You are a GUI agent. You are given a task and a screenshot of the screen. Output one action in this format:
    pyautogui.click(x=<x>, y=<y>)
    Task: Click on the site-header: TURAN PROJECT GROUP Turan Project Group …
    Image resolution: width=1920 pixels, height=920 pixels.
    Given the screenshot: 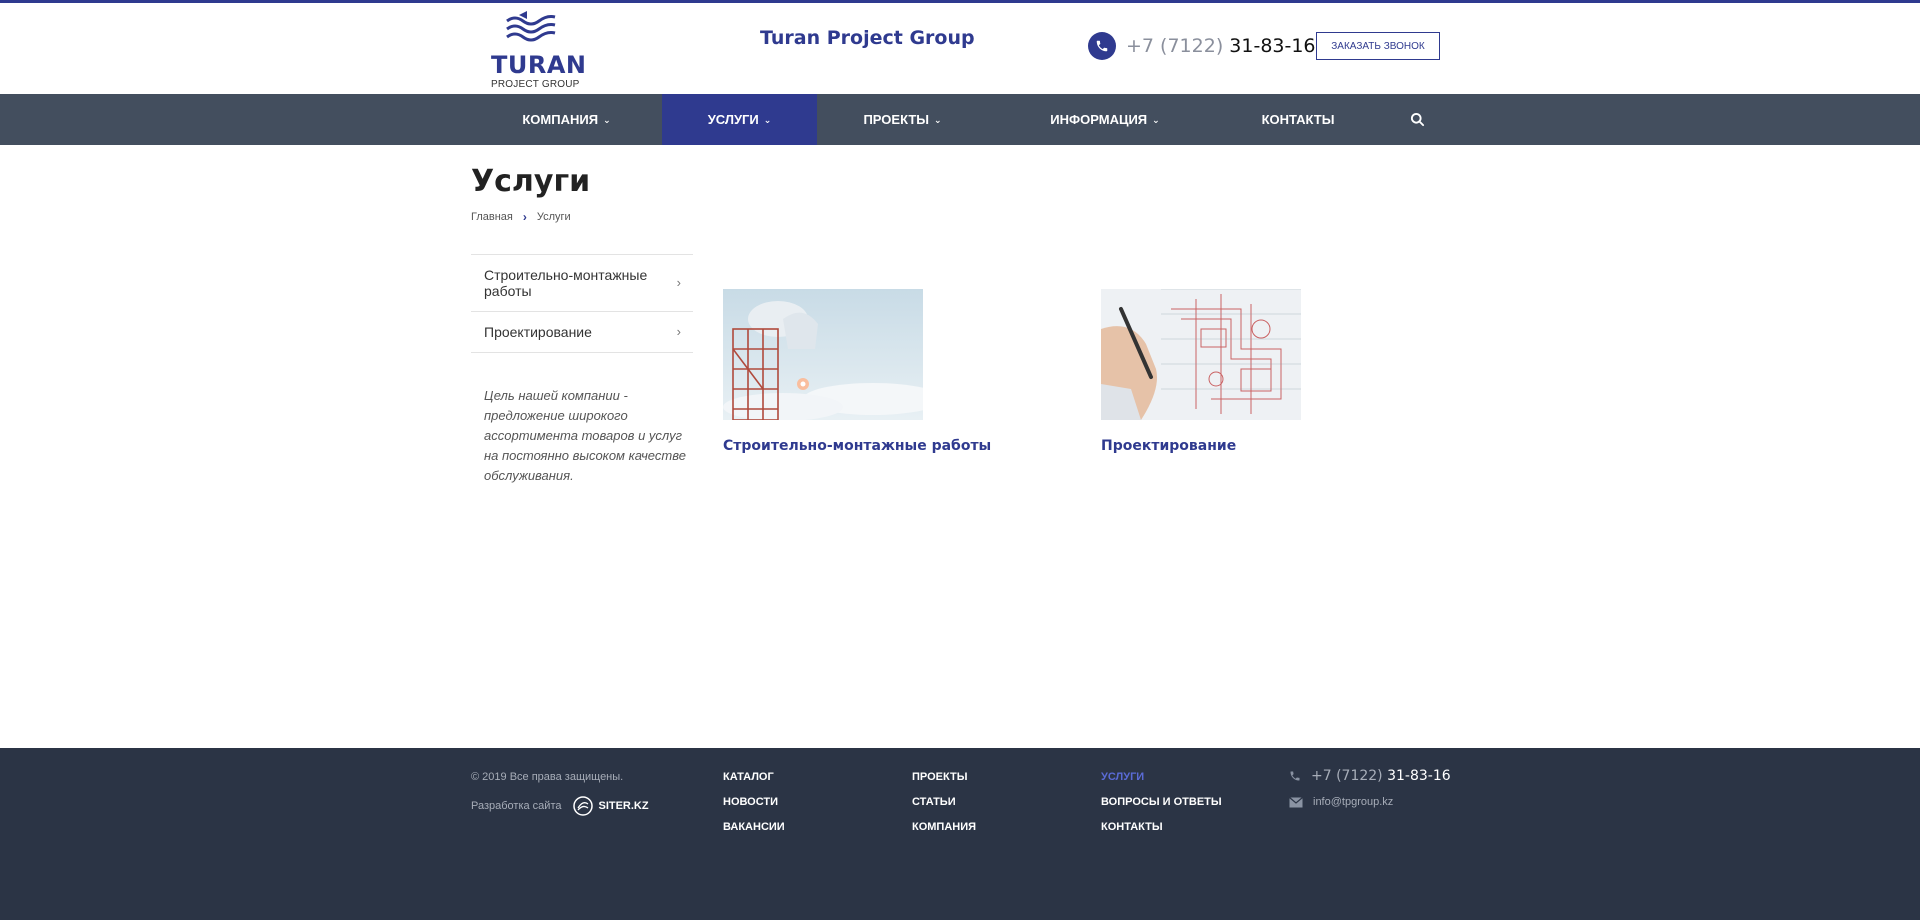 What is the action you would take?
    pyautogui.click(x=960, y=48)
    